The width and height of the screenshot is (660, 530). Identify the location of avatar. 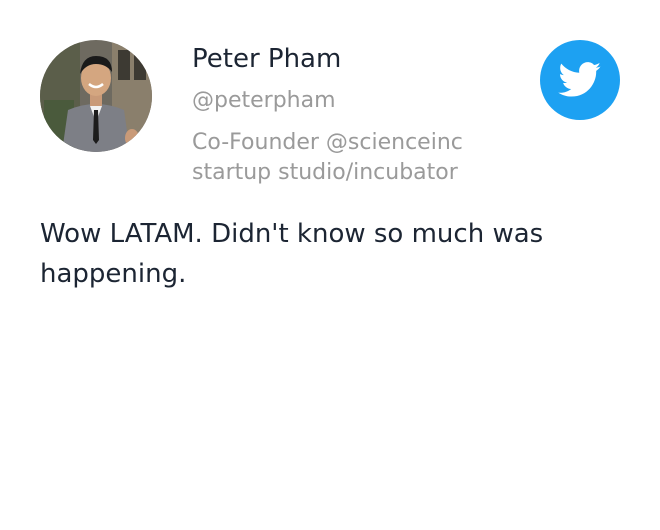
(96, 96).